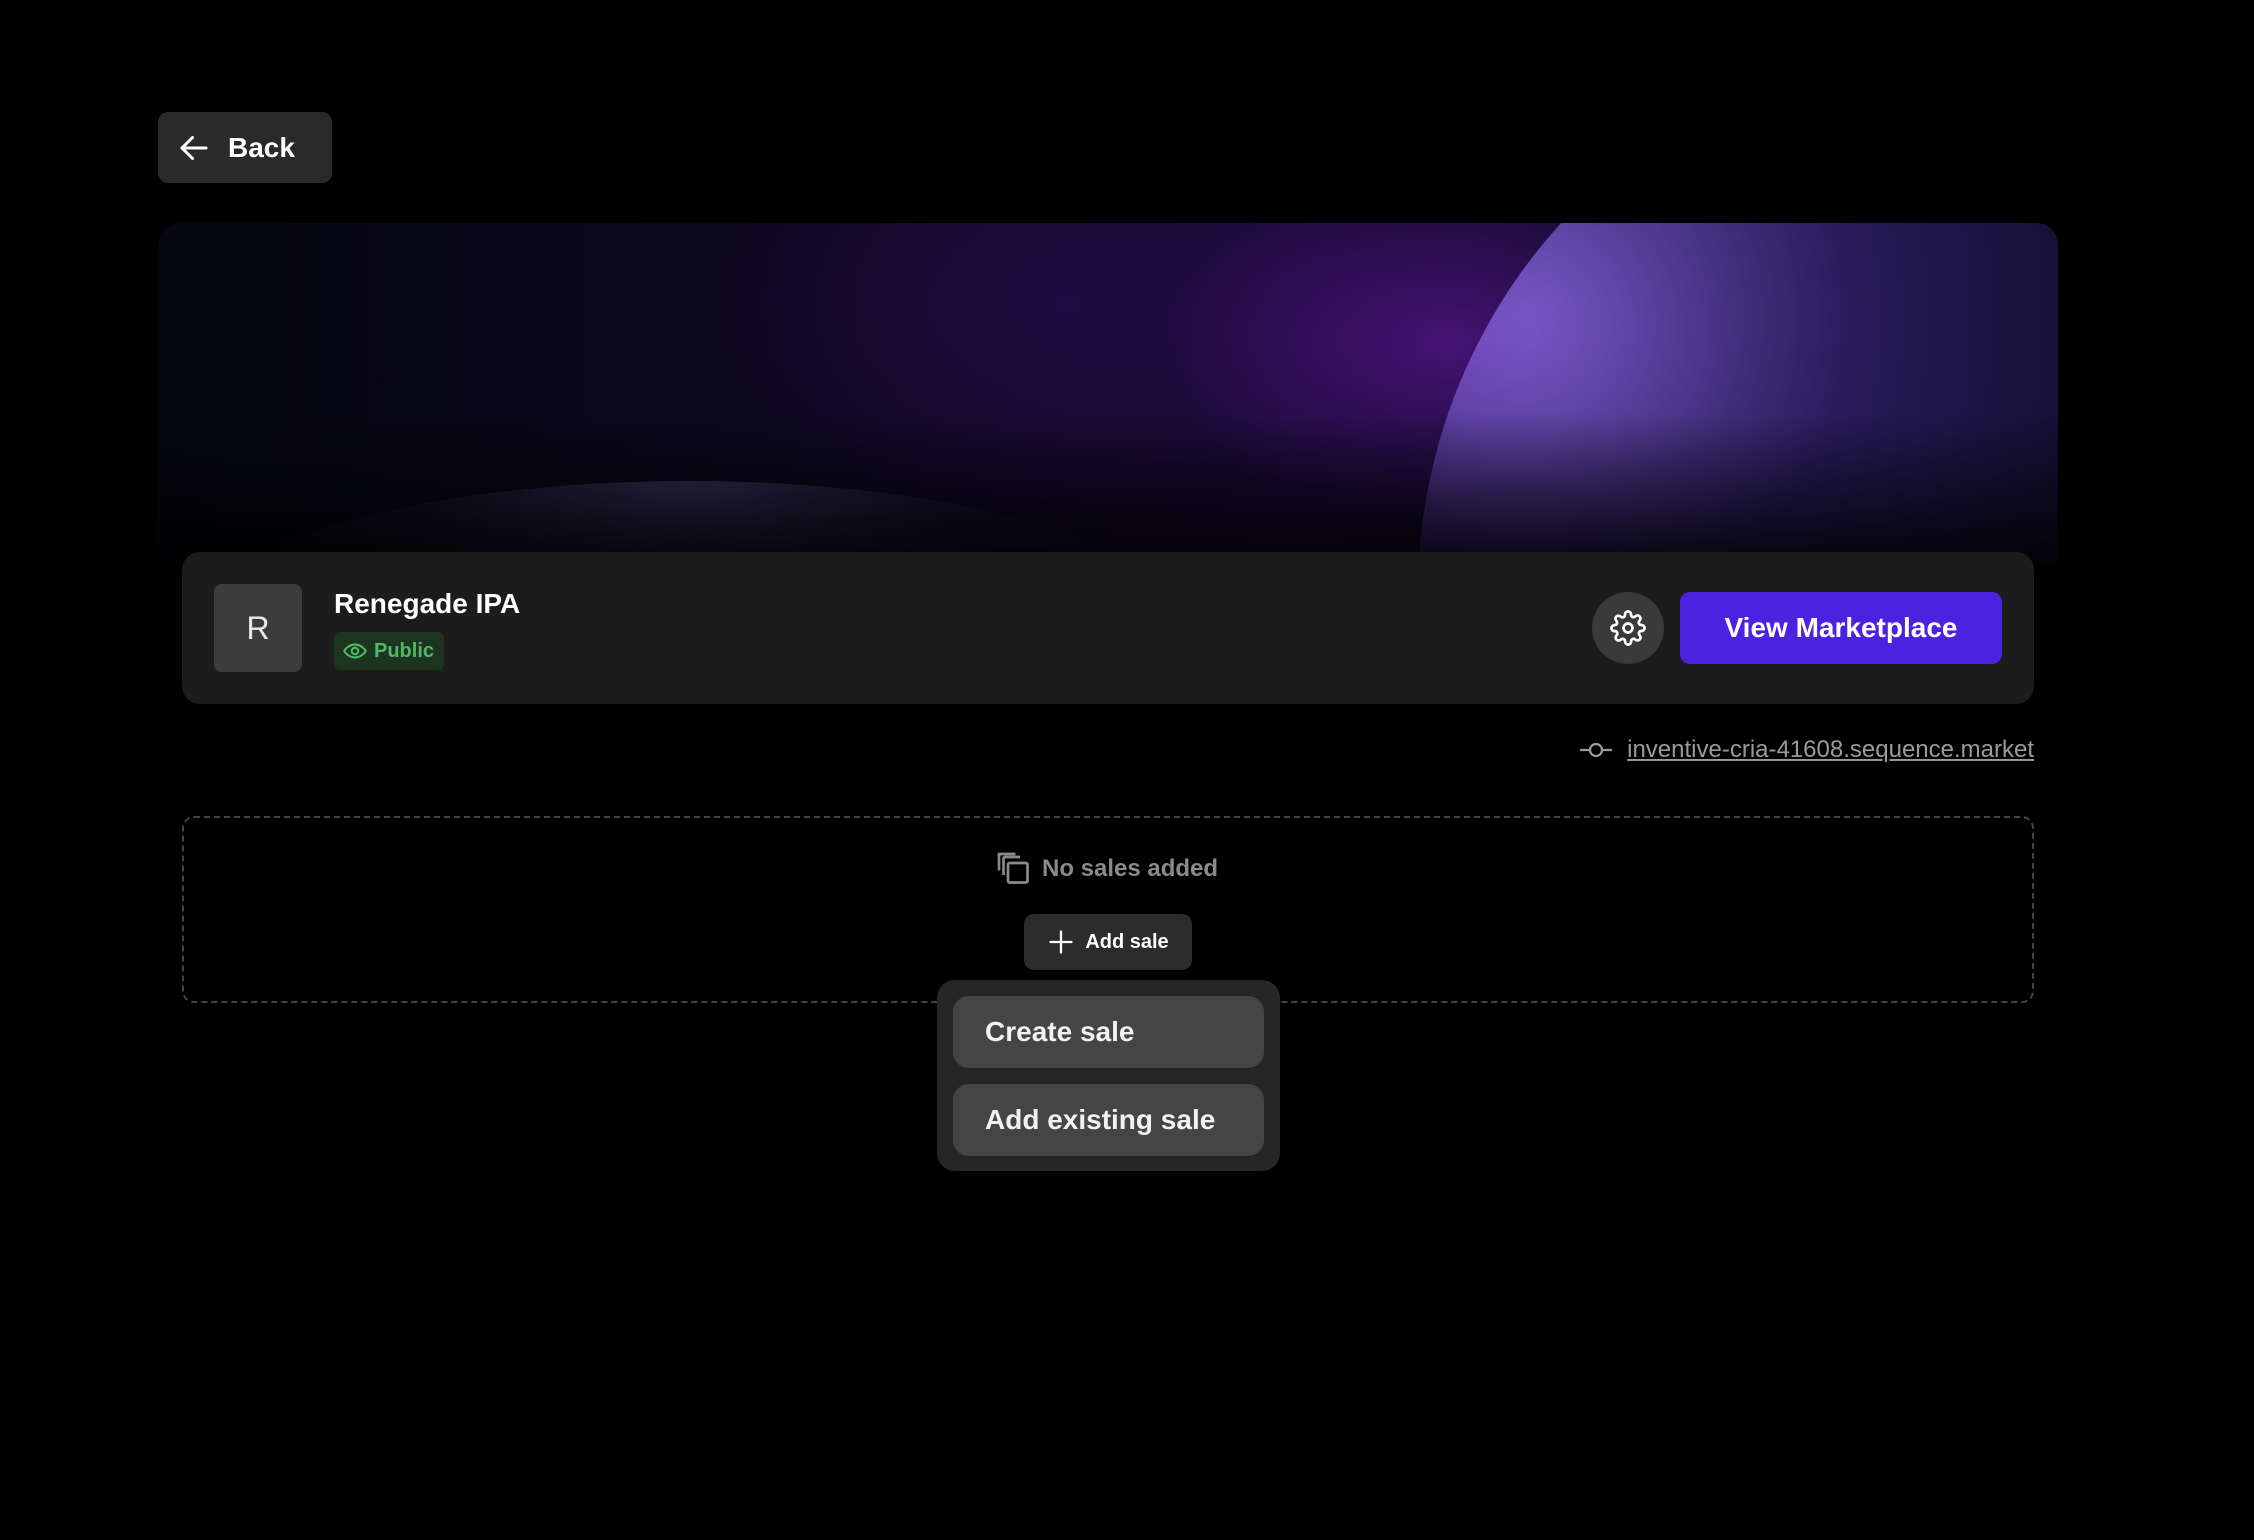  What do you see at coordinates (355, 651) in the screenshot?
I see `eye-icon` at bounding box center [355, 651].